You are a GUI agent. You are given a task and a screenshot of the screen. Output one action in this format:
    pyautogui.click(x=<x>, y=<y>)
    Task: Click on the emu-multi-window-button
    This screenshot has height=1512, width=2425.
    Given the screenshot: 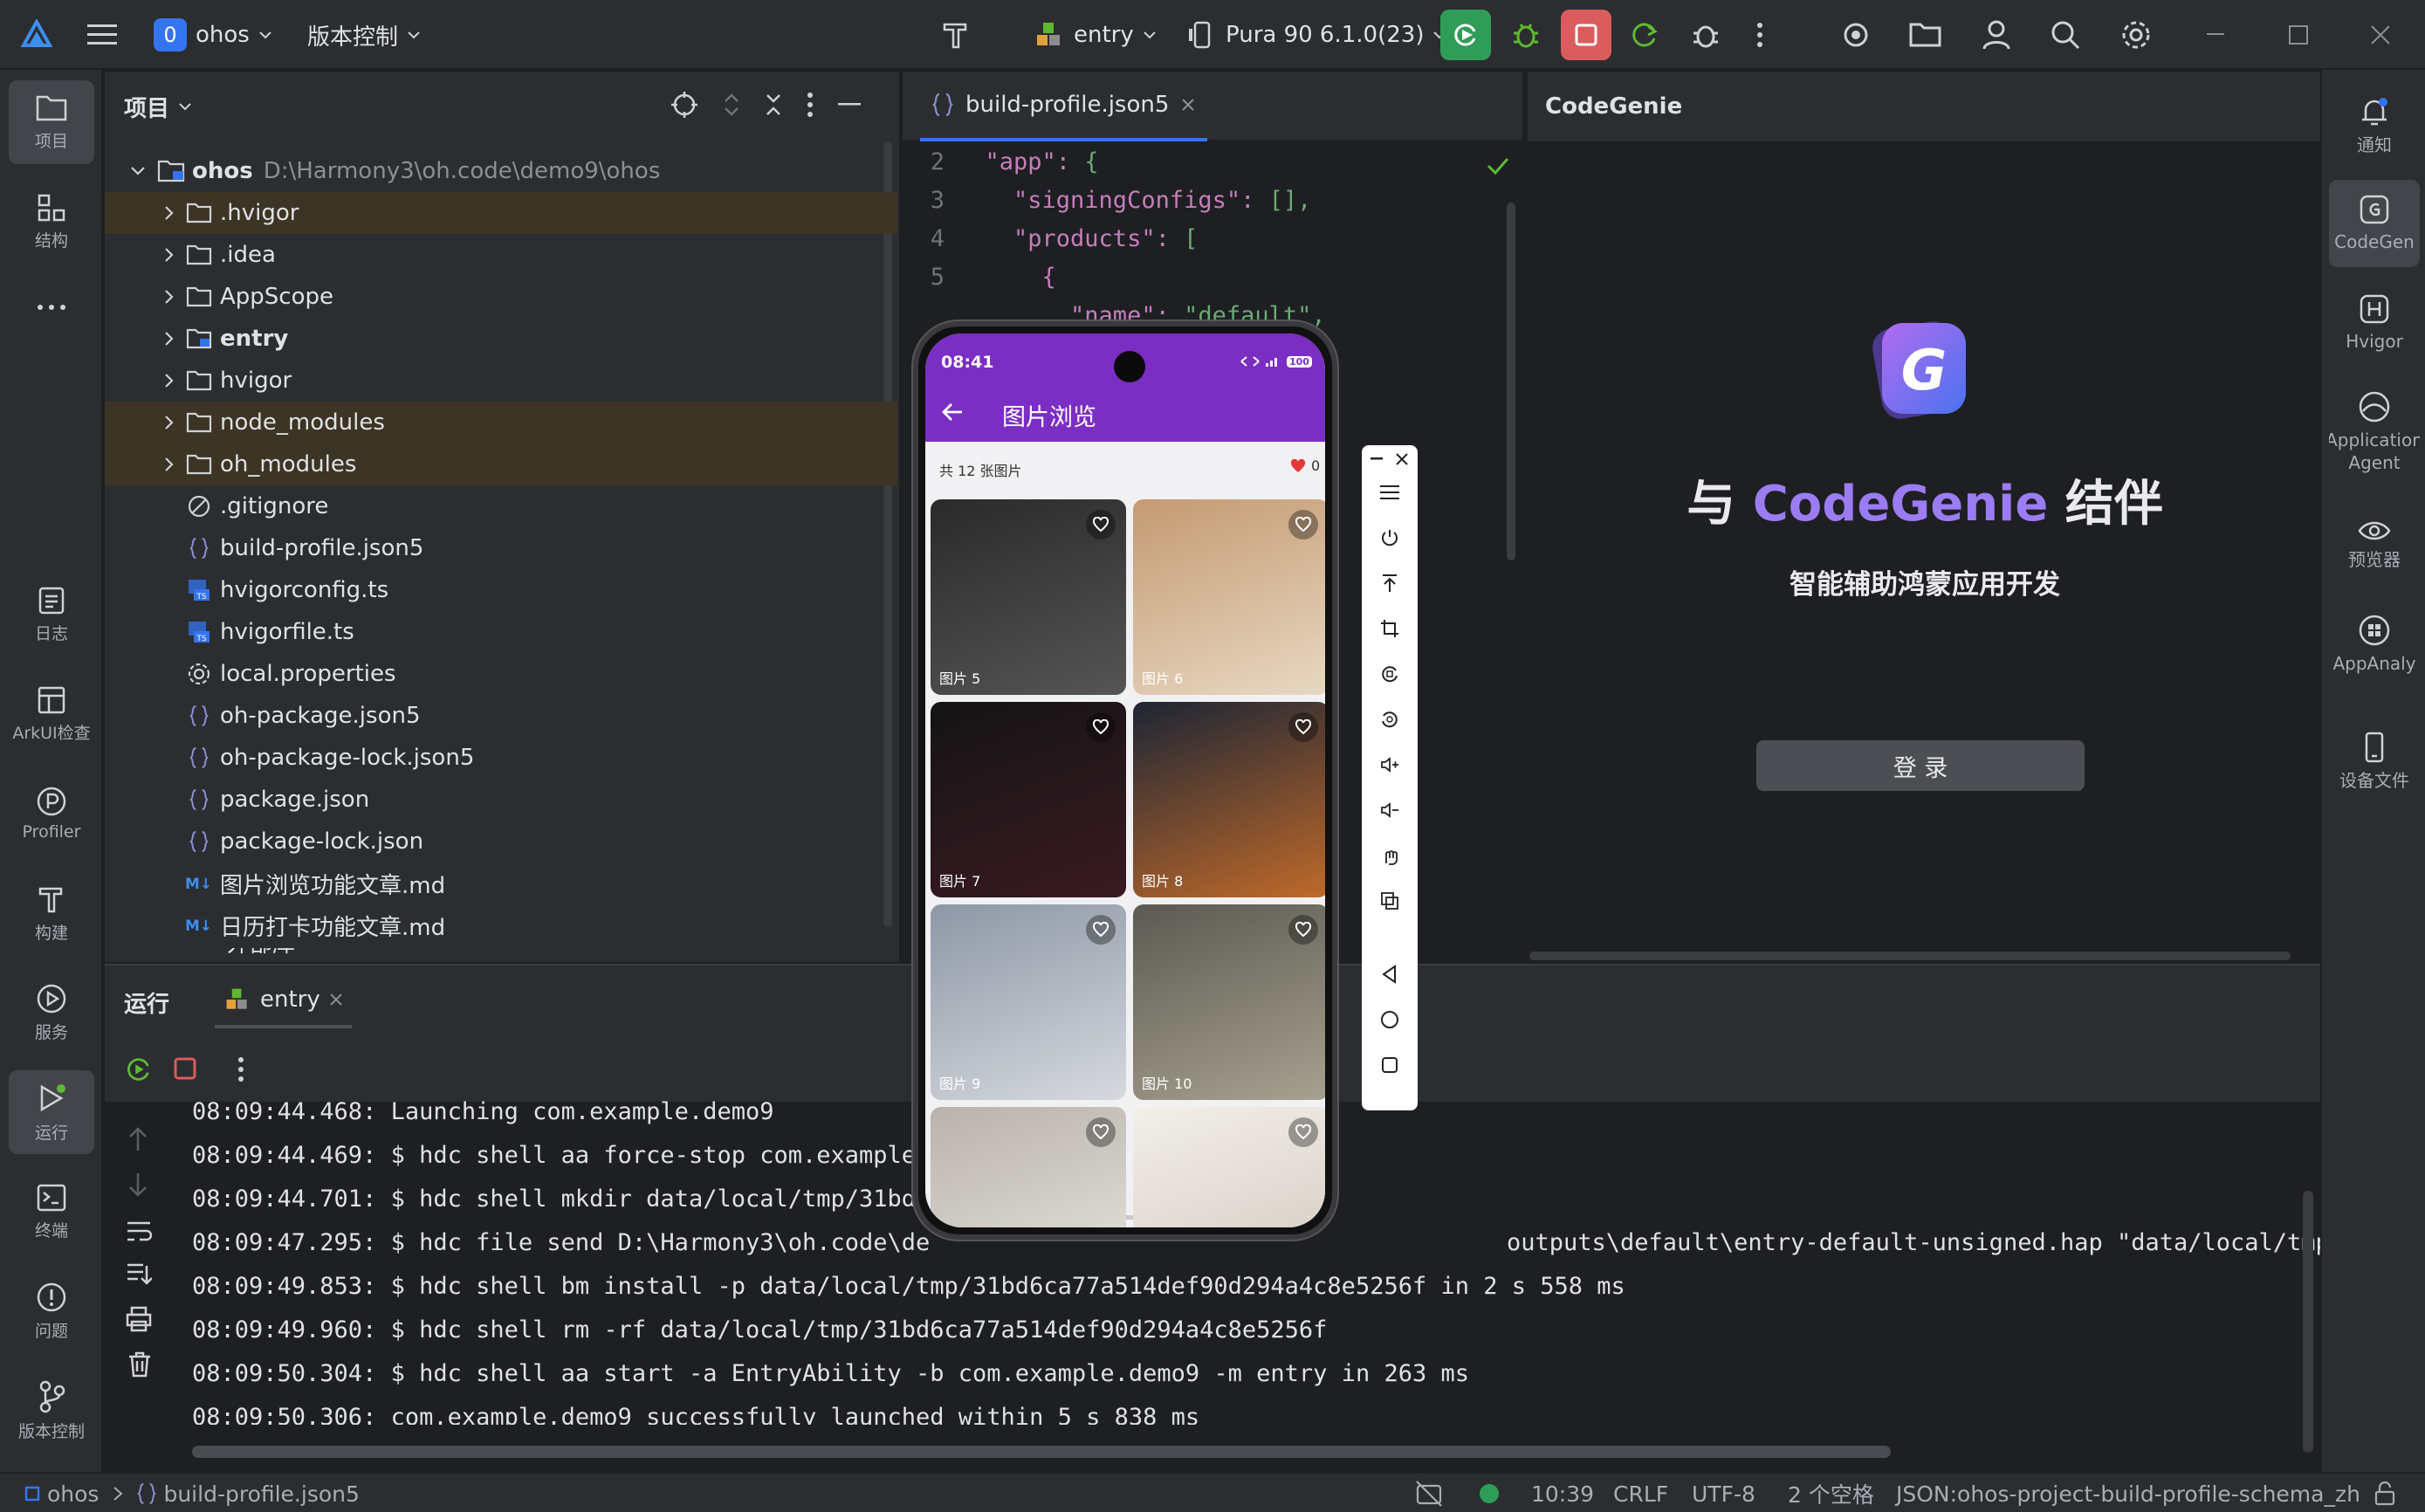 What is the action you would take?
    pyautogui.click(x=1389, y=901)
    